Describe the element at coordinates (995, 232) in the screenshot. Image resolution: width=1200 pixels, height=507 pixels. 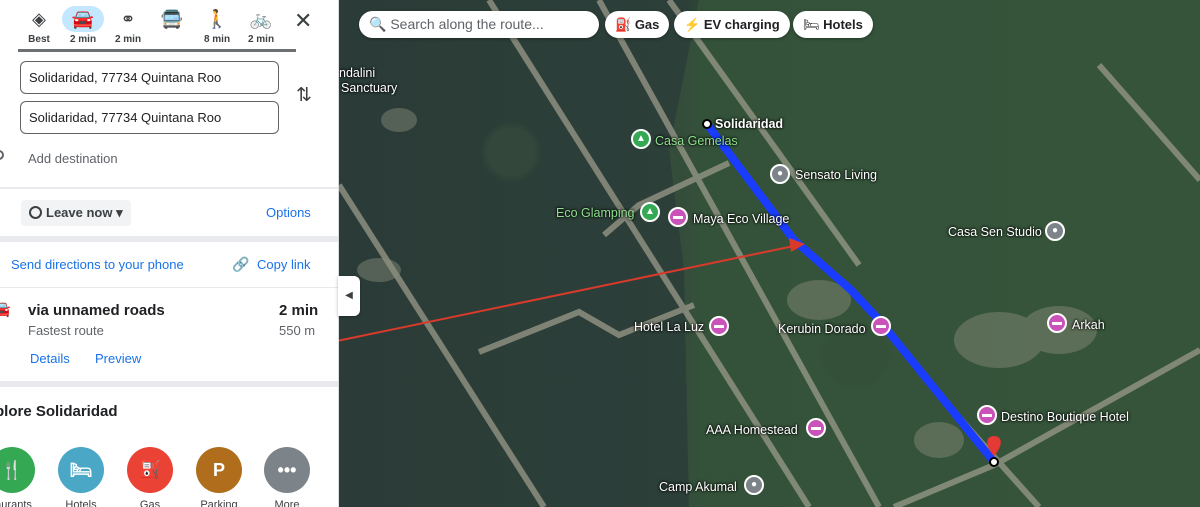
I see `place-label: Casa Sen Studio` at that location.